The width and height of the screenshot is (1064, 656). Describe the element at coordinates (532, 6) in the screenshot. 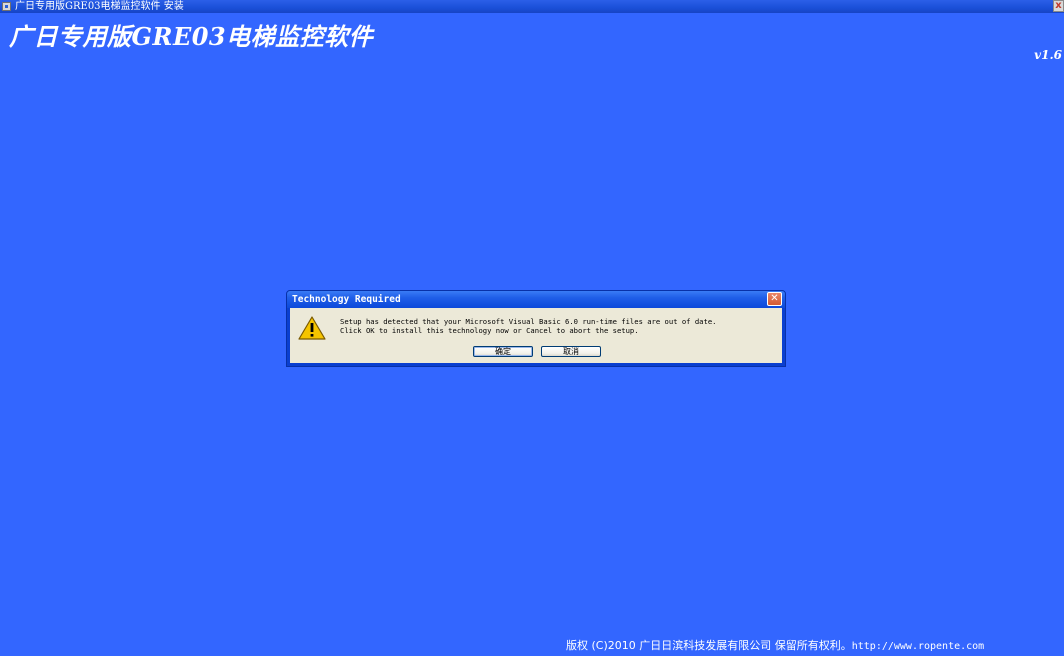

I see `window-titlebar: 广日专用版GRE03电梯监控软件 安装 x` at that location.